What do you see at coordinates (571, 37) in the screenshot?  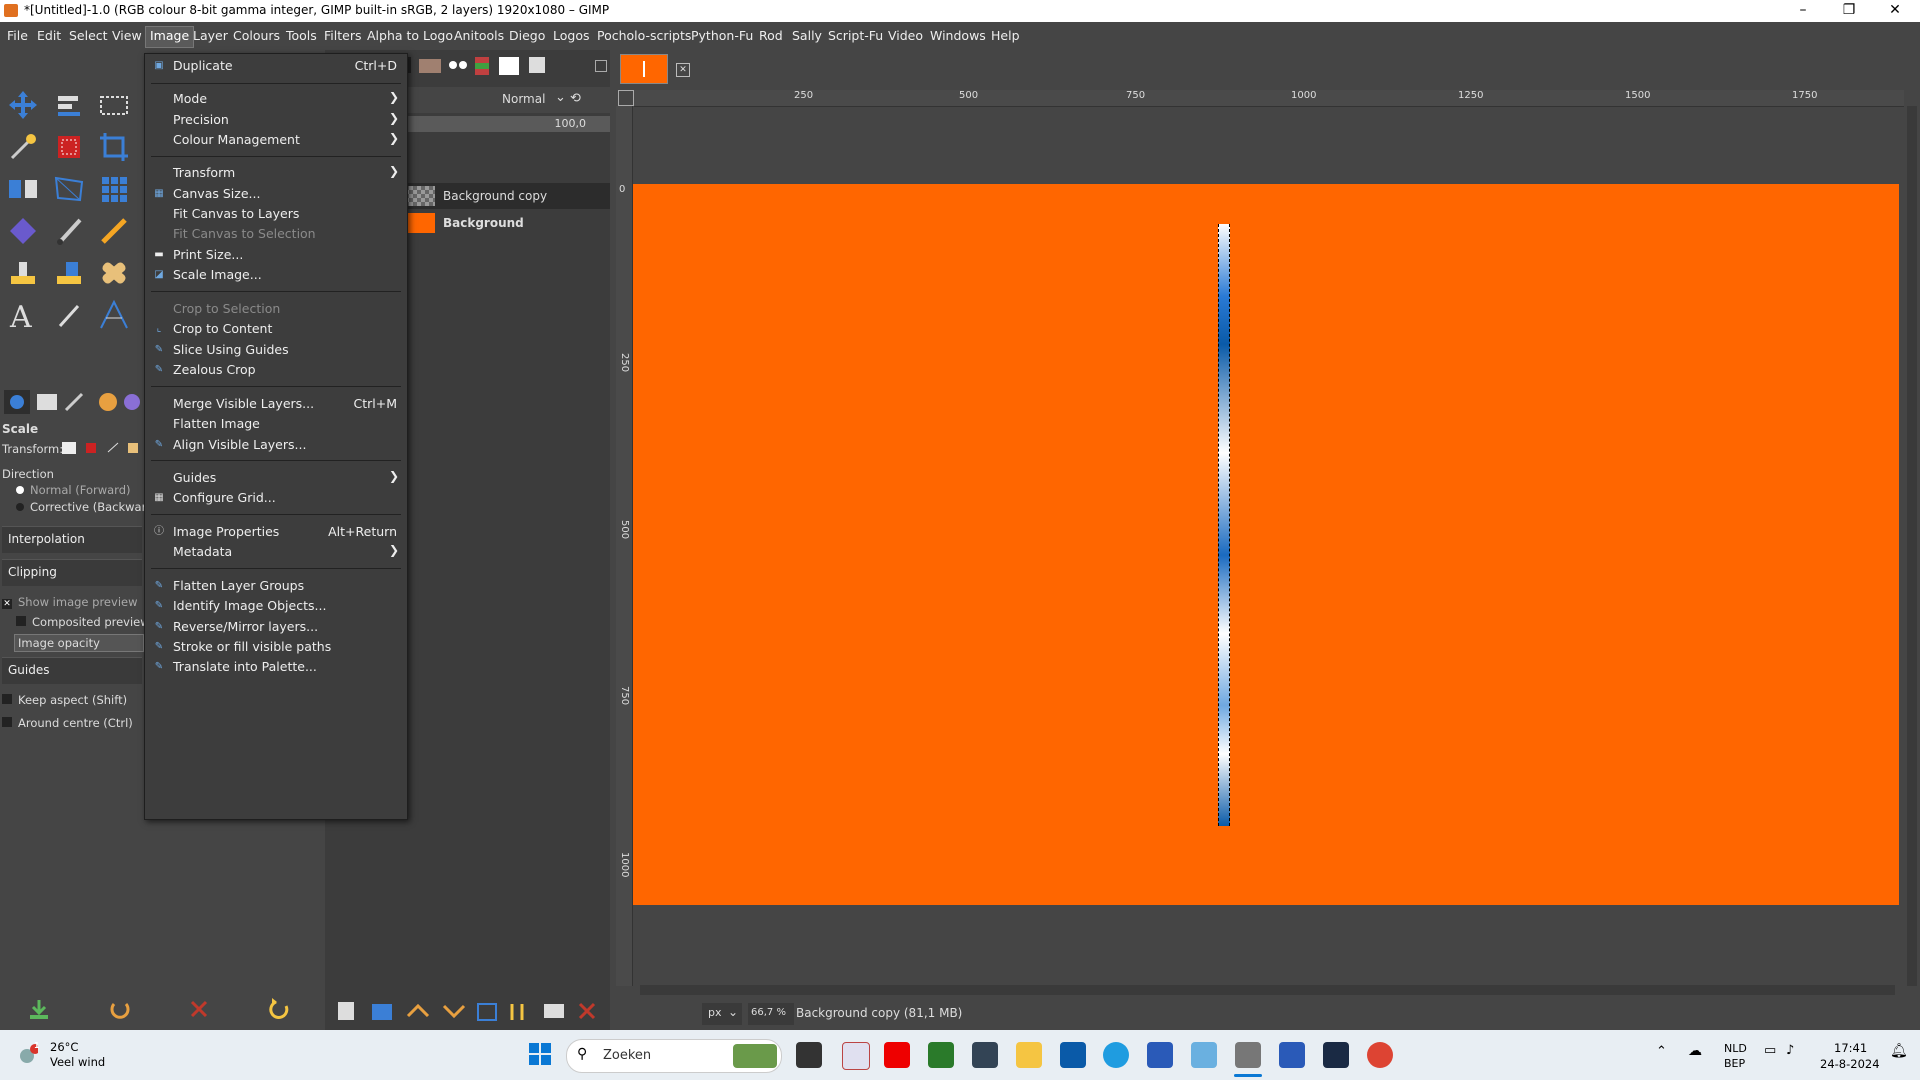 I see `menu-logos: Logos` at bounding box center [571, 37].